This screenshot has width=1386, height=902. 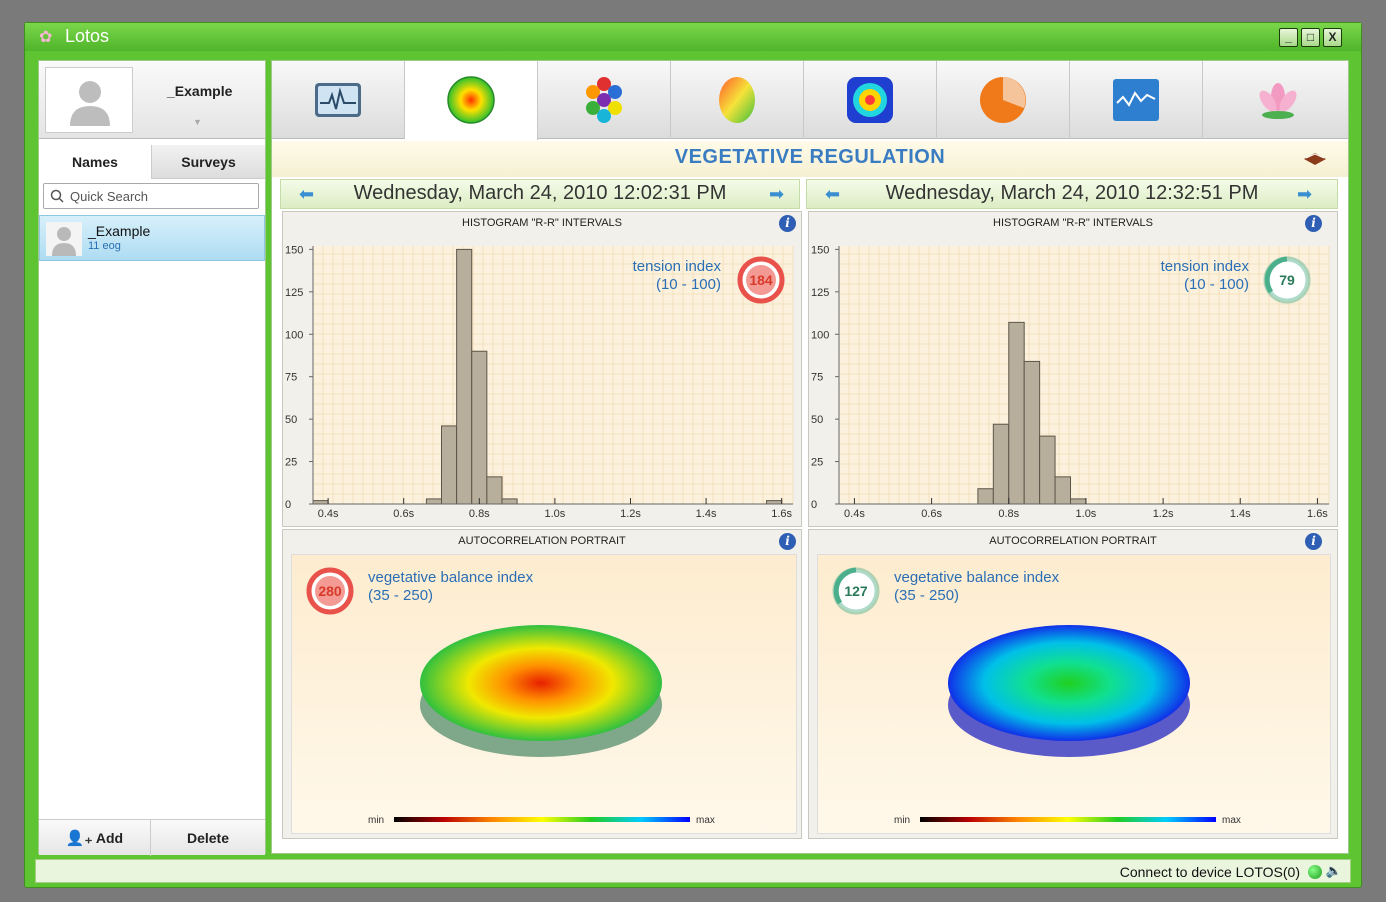 I want to click on tool-icon-bar, so click(x=810, y=100).